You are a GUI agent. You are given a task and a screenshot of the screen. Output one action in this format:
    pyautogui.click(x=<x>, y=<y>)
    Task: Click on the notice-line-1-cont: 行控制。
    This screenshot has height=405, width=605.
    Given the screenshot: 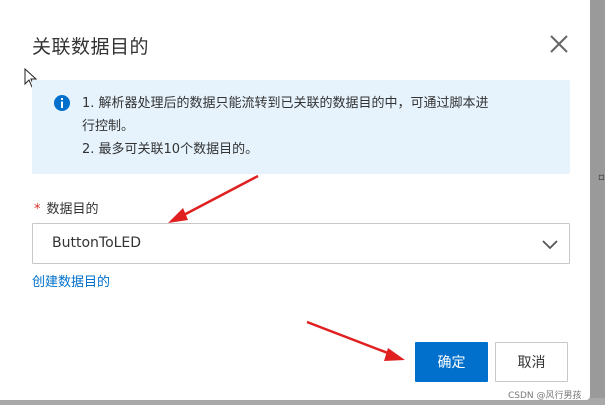 What is the action you would take?
    pyautogui.click(x=108, y=126)
    